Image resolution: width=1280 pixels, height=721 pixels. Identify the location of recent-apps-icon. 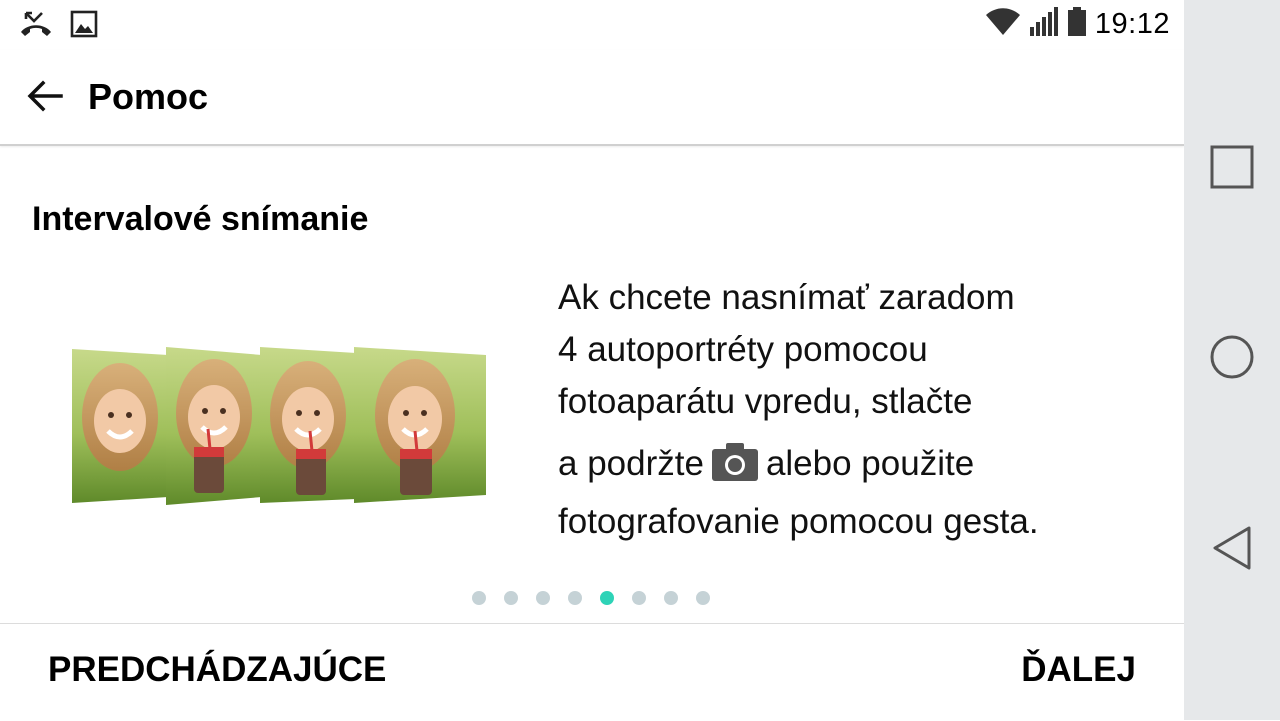
(1232, 169).